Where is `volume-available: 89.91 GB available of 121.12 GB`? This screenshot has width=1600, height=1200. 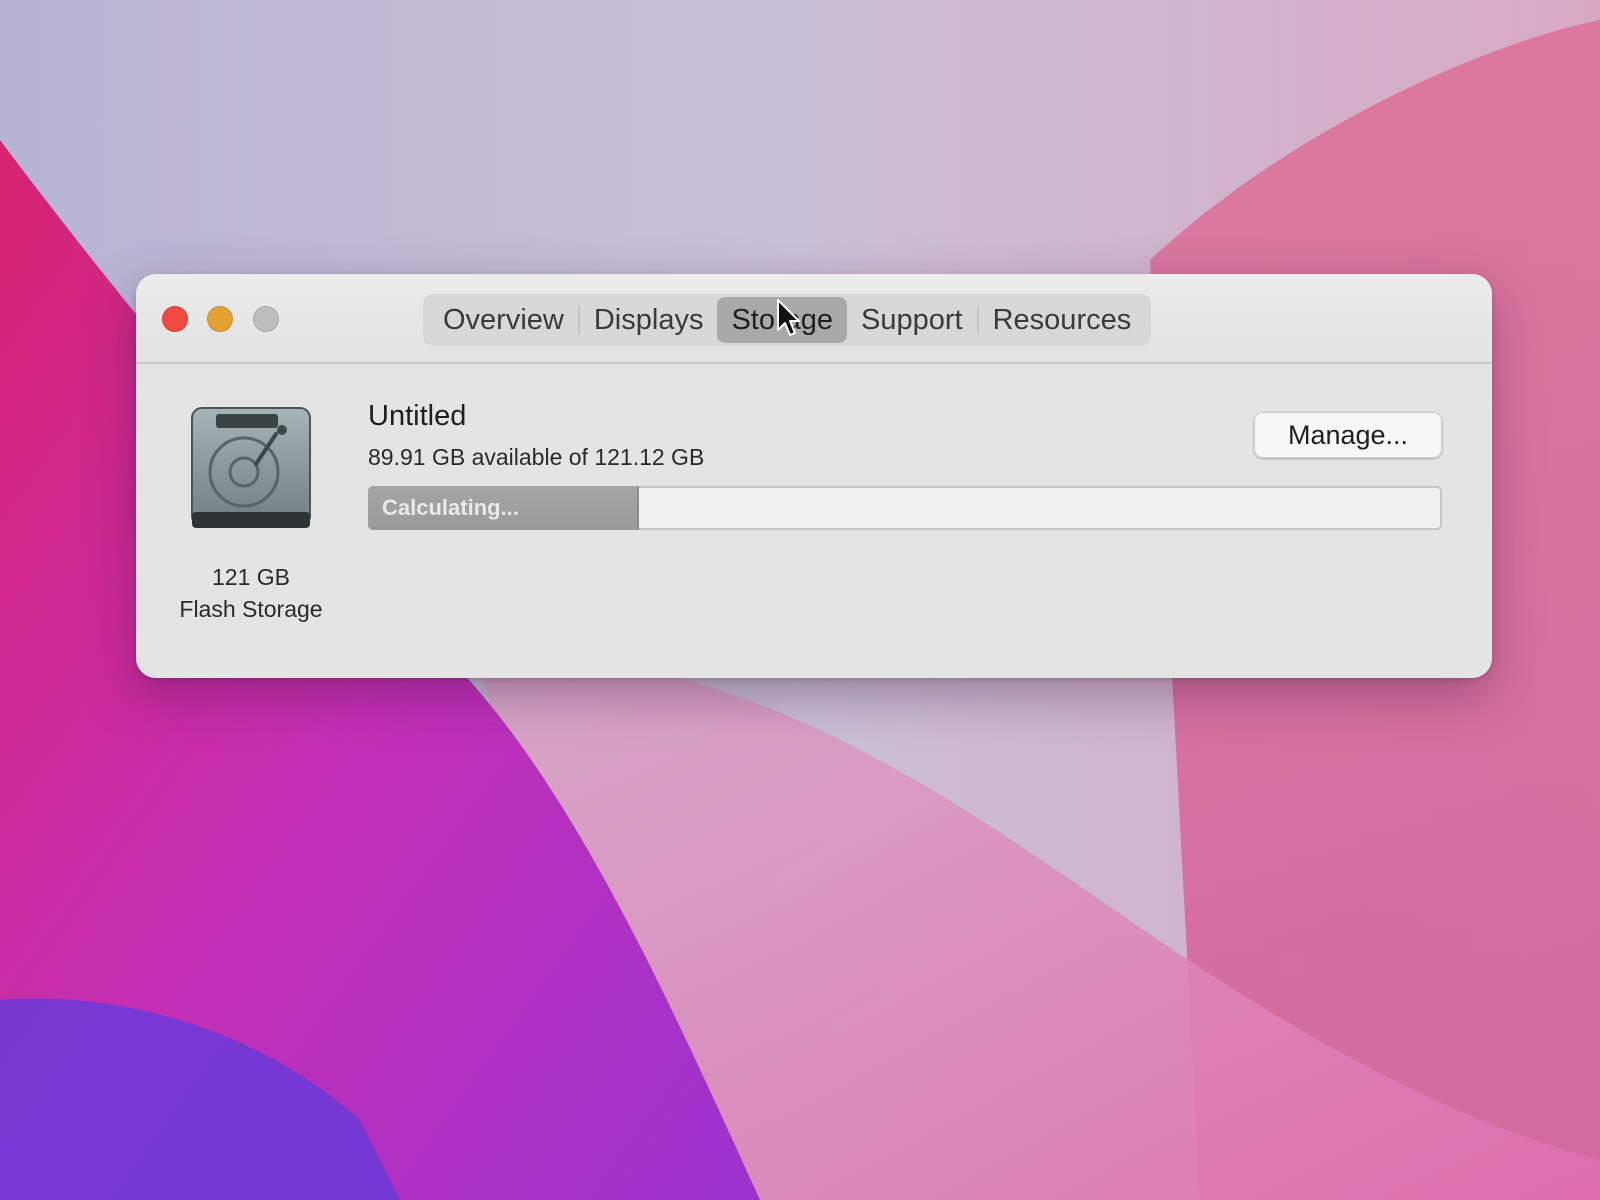
volume-available: 89.91 GB available of 121.12 GB is located at coordinates (536, 457).